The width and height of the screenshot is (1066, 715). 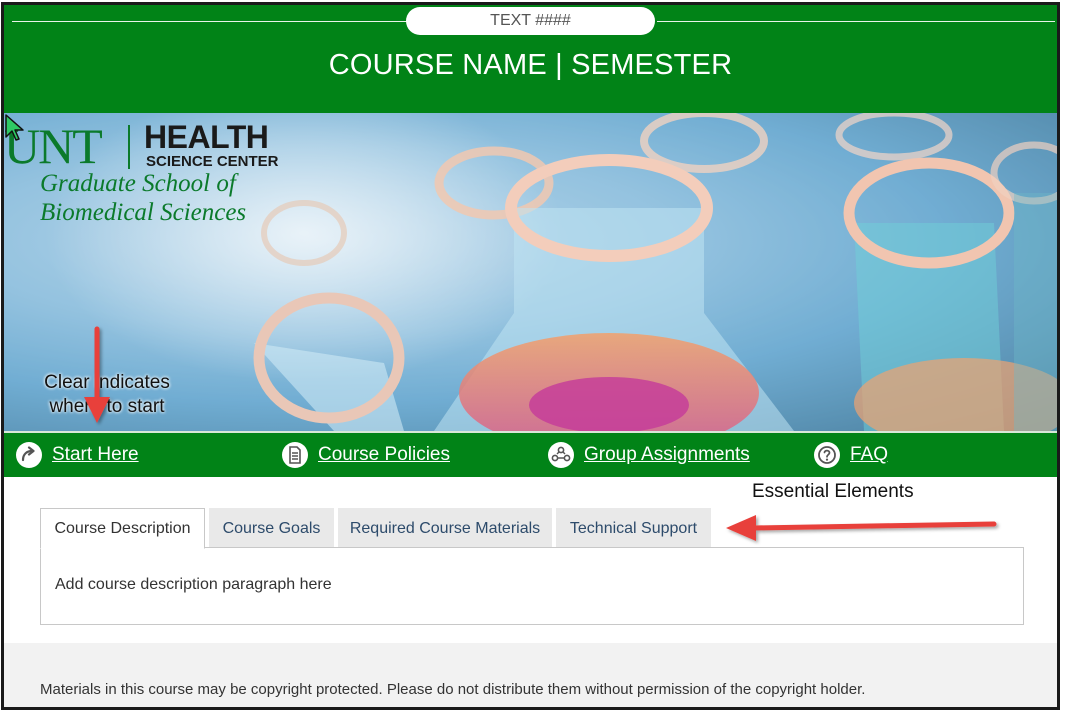 I want to click on logo-science-center-text: SCIENCE CENTER, so click(x=212, y=161).